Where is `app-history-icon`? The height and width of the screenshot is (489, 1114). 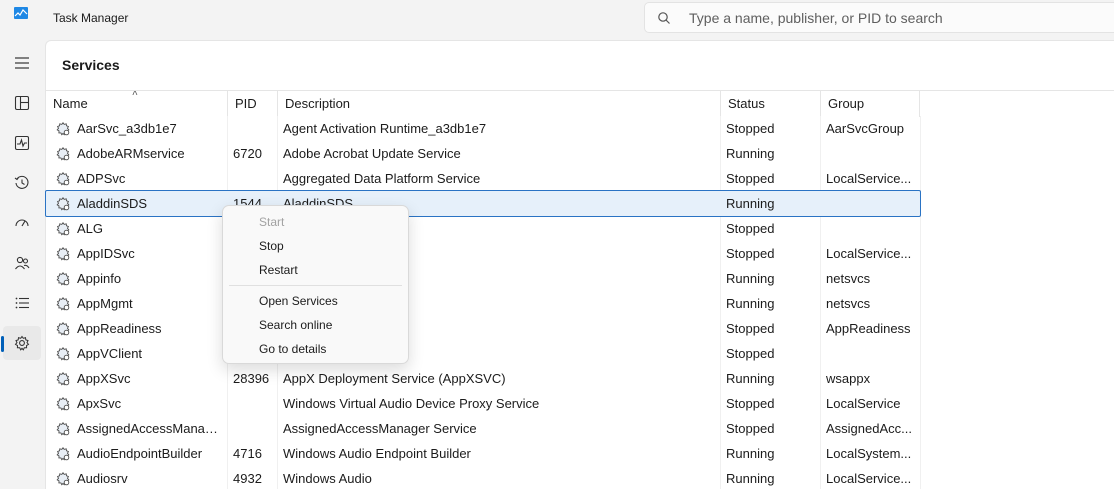 app-history-icon is located at coordinates (21, 182).